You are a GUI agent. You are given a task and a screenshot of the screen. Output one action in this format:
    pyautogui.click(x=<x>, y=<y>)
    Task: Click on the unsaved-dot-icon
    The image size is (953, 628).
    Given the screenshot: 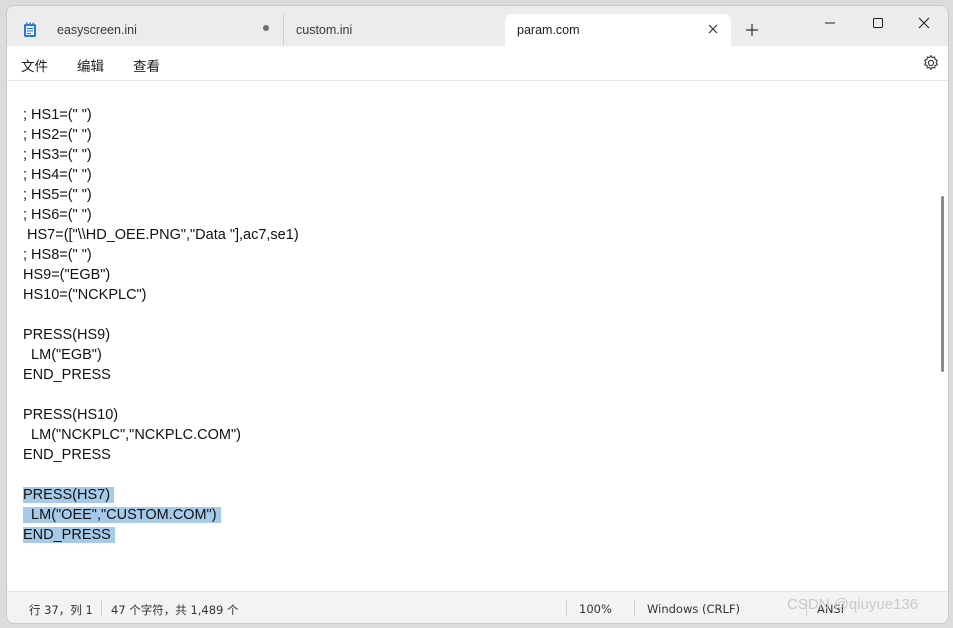 What is the action you would take?
    pyautogui.click(x=266, y=28)
    